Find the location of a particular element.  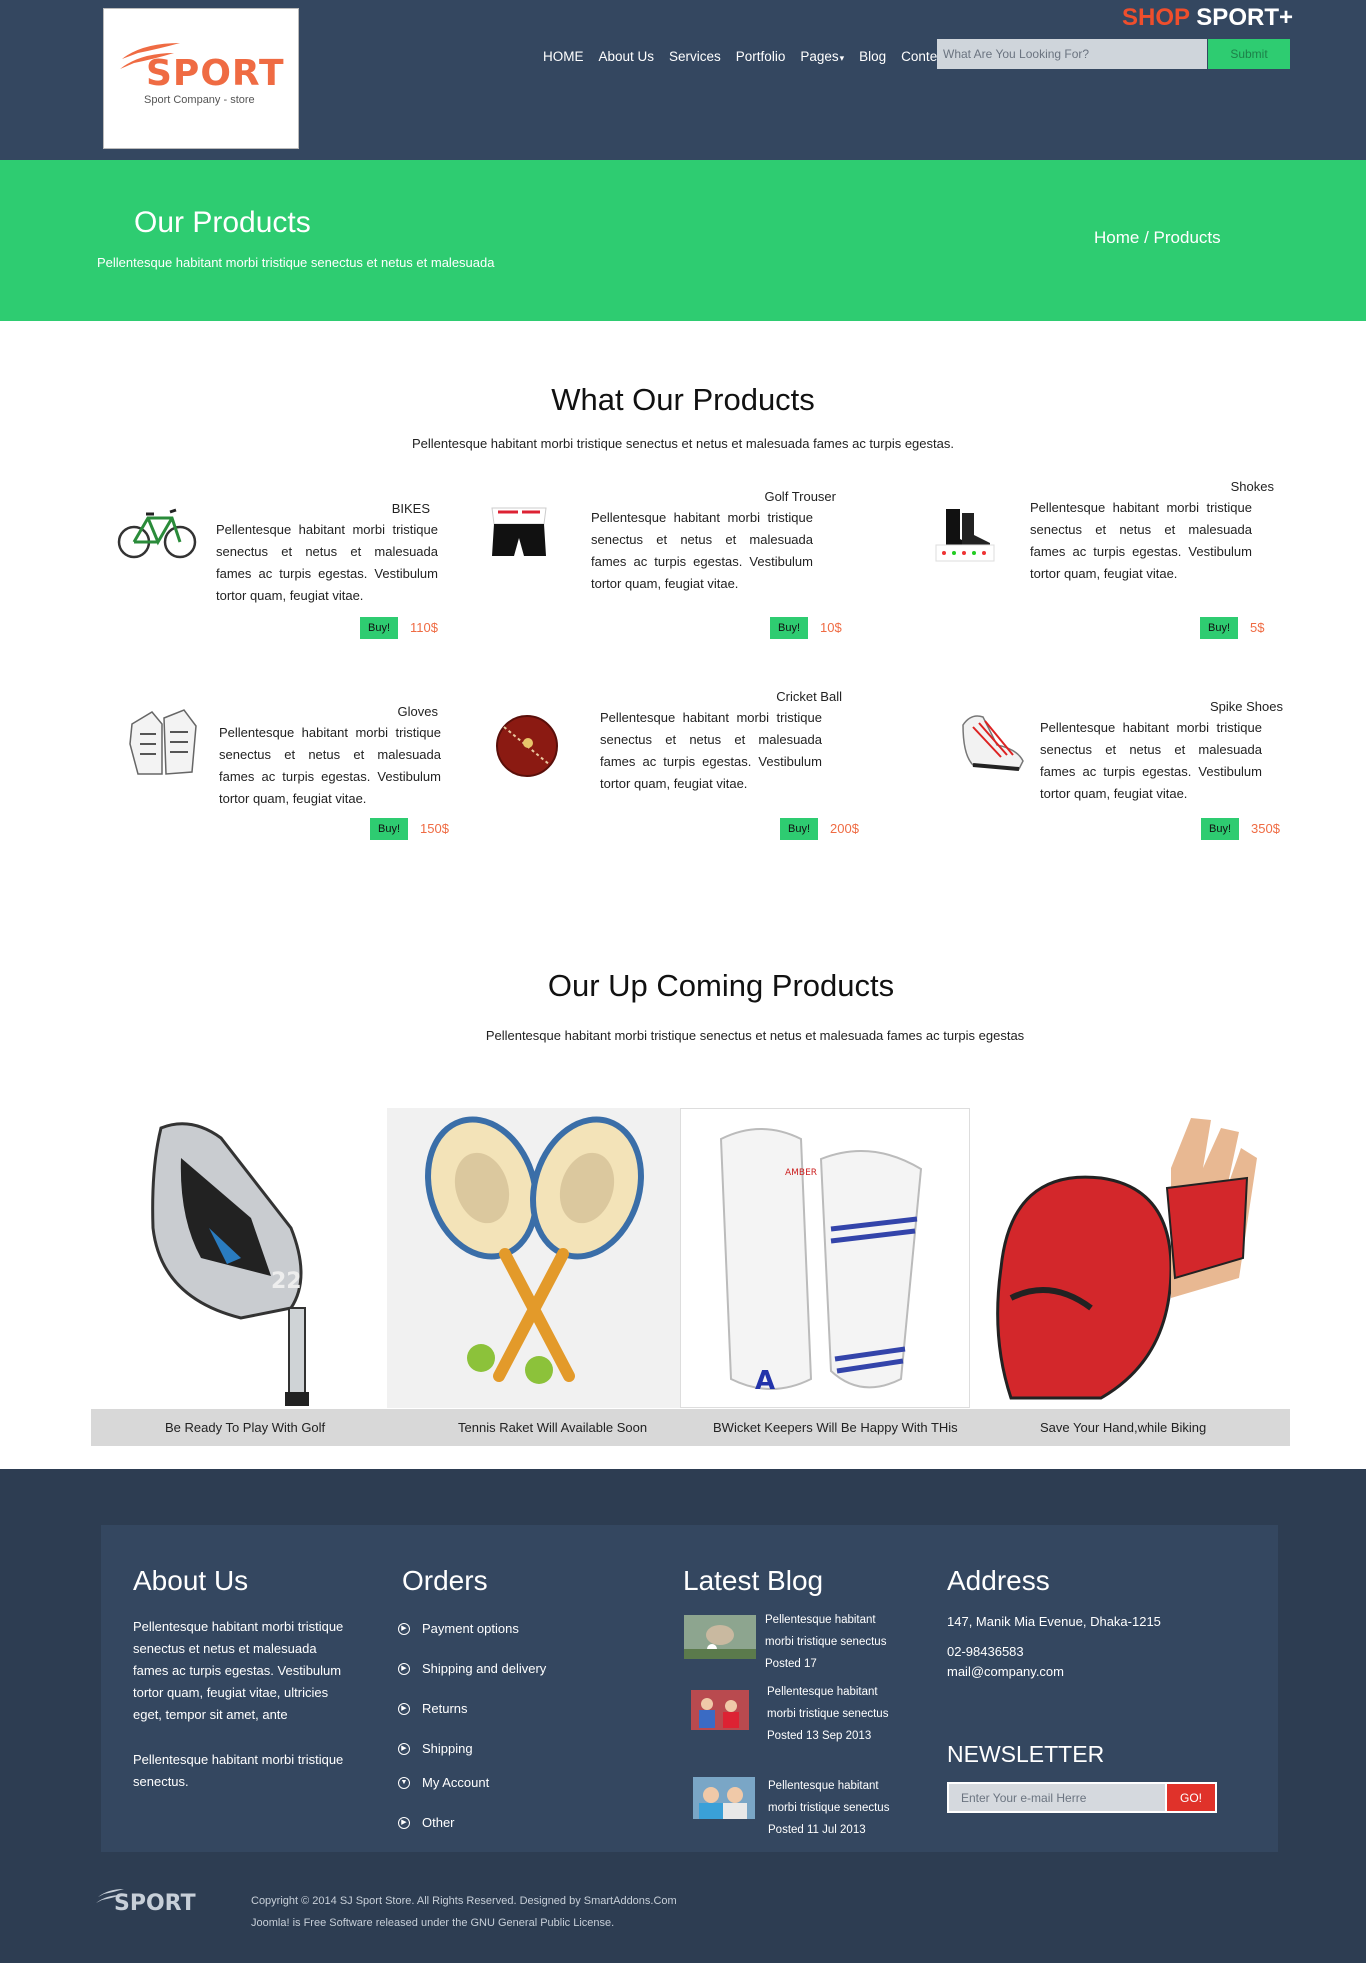

svg-text: AMBER is located at coordinates (801, 1173).